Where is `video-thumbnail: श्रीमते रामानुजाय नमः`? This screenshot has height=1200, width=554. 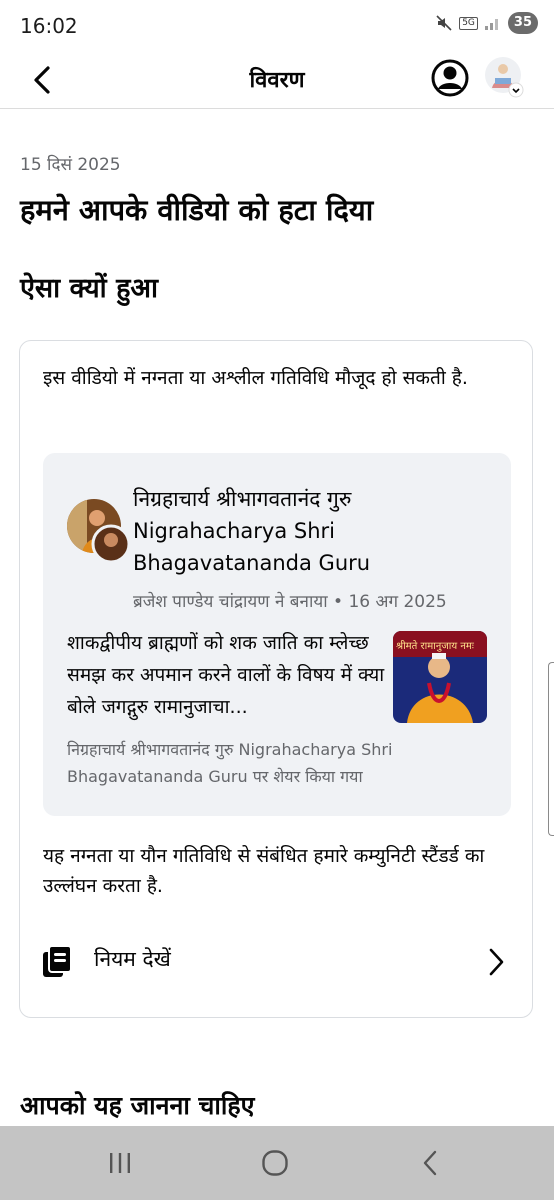 video-thumbnail: श्रीमते रामानुजाय नमः is located at coordinates (440, 677).